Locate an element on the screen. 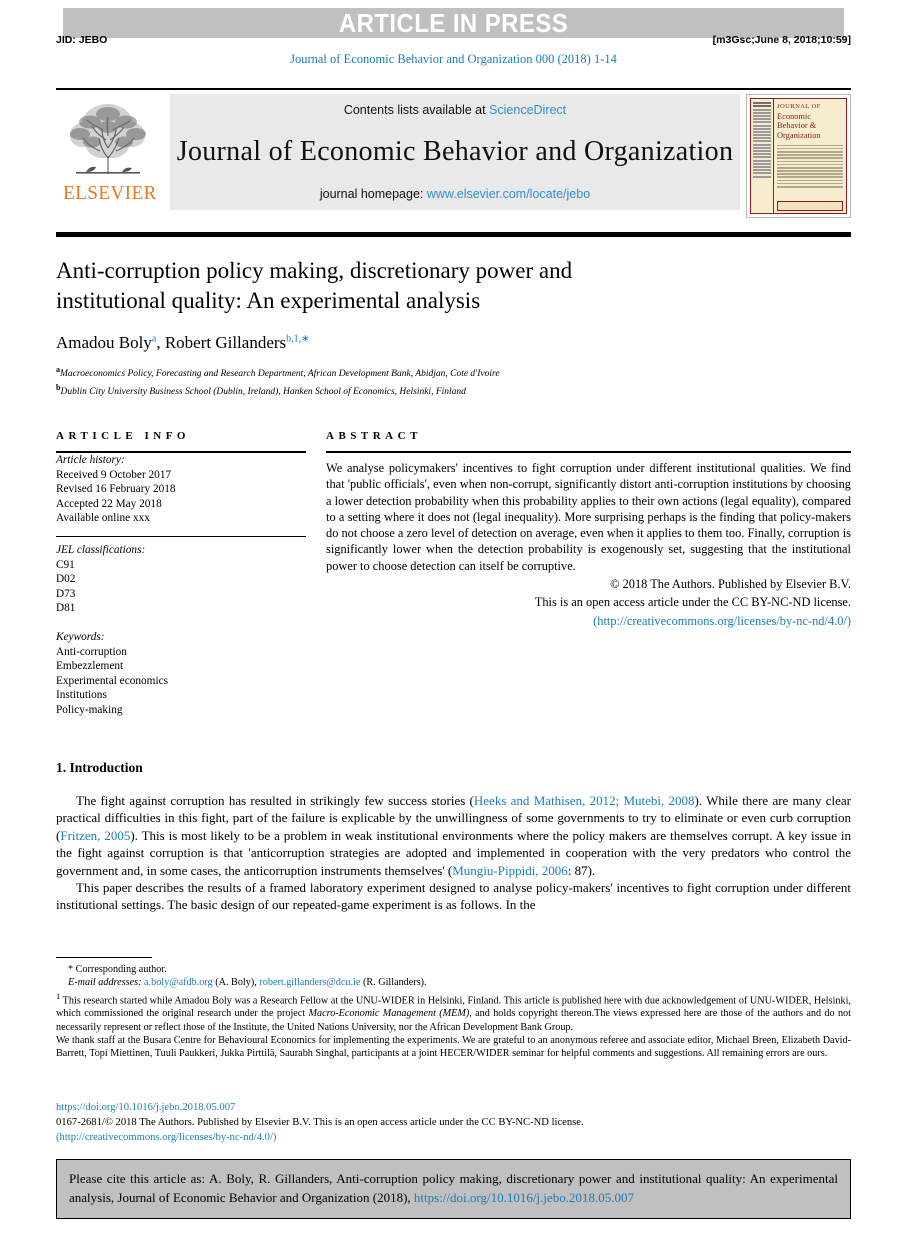  journal-cover-footer-bar is located at coordinates (810, 206).